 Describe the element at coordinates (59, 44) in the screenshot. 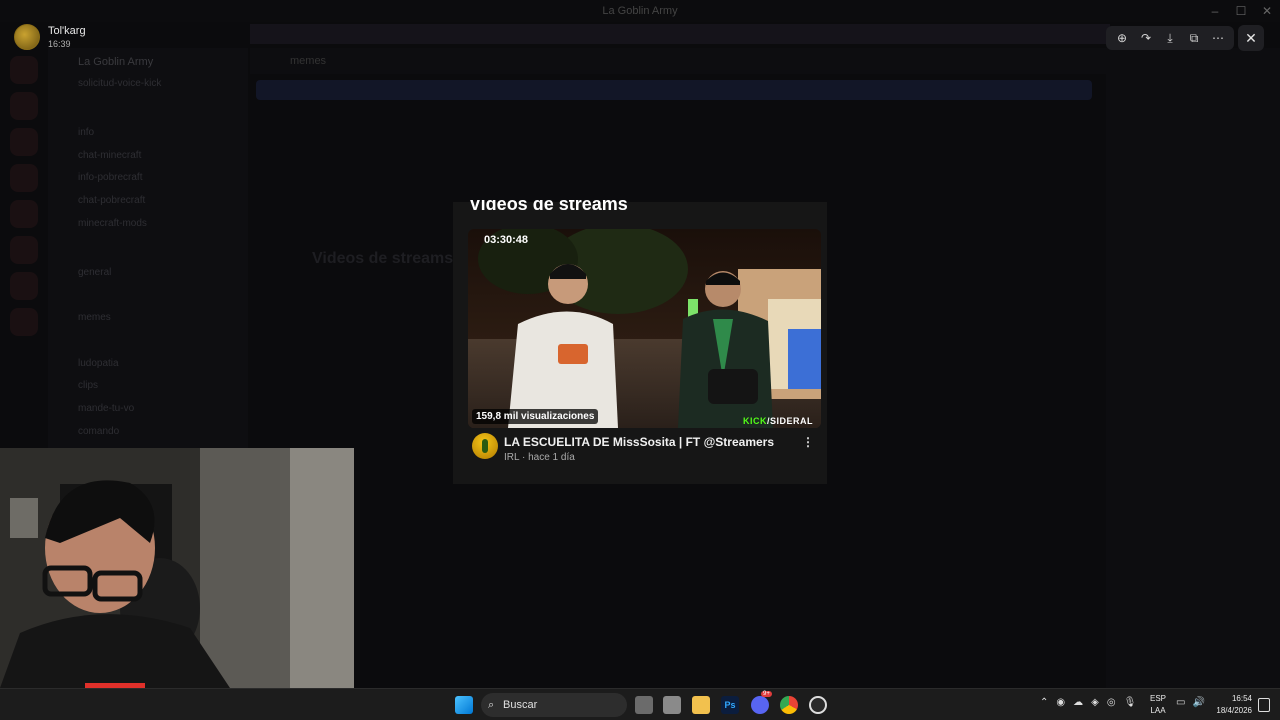

I see `user-timestamp: 16:39` at that location.